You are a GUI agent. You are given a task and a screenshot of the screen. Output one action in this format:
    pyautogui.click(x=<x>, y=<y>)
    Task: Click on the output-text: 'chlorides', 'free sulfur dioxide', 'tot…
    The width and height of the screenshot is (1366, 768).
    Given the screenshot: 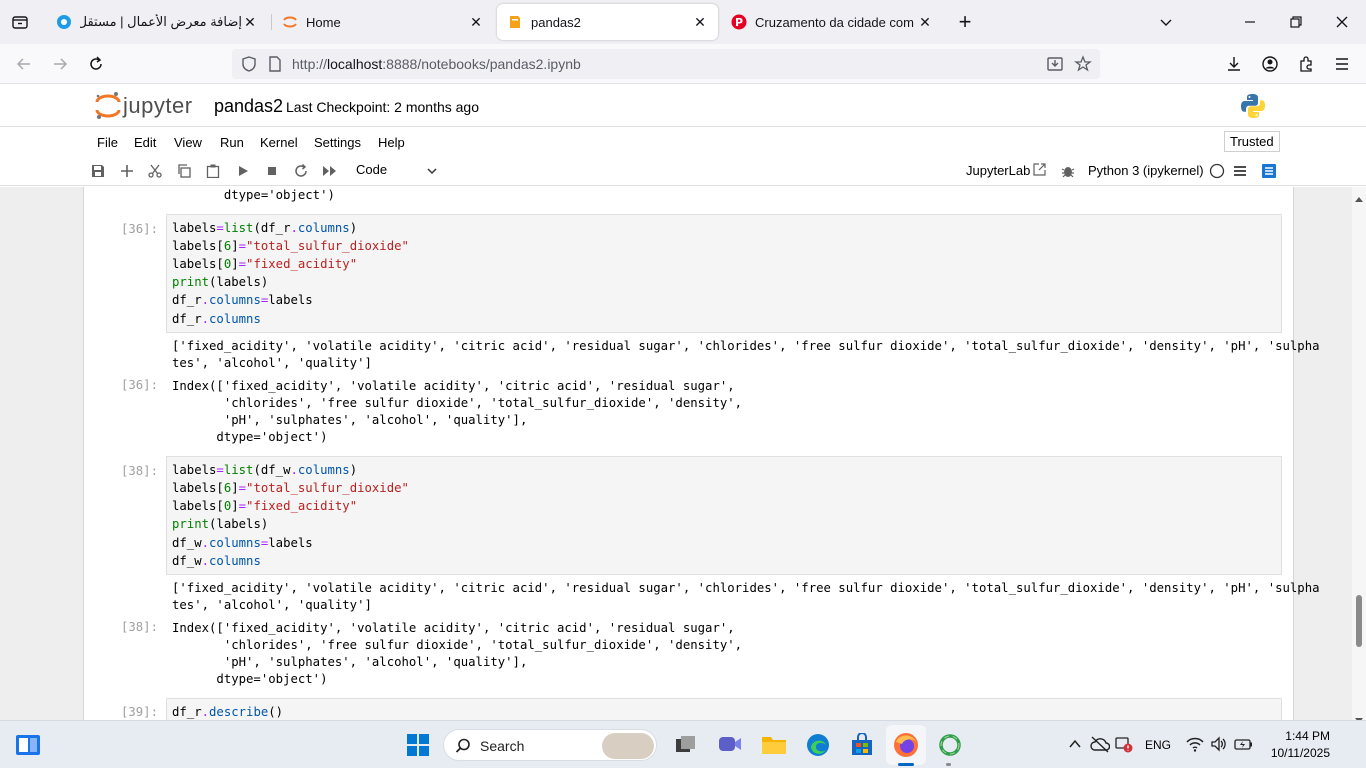 What is the action you would take?
    pyautogui.click(x=457, y=645)
    